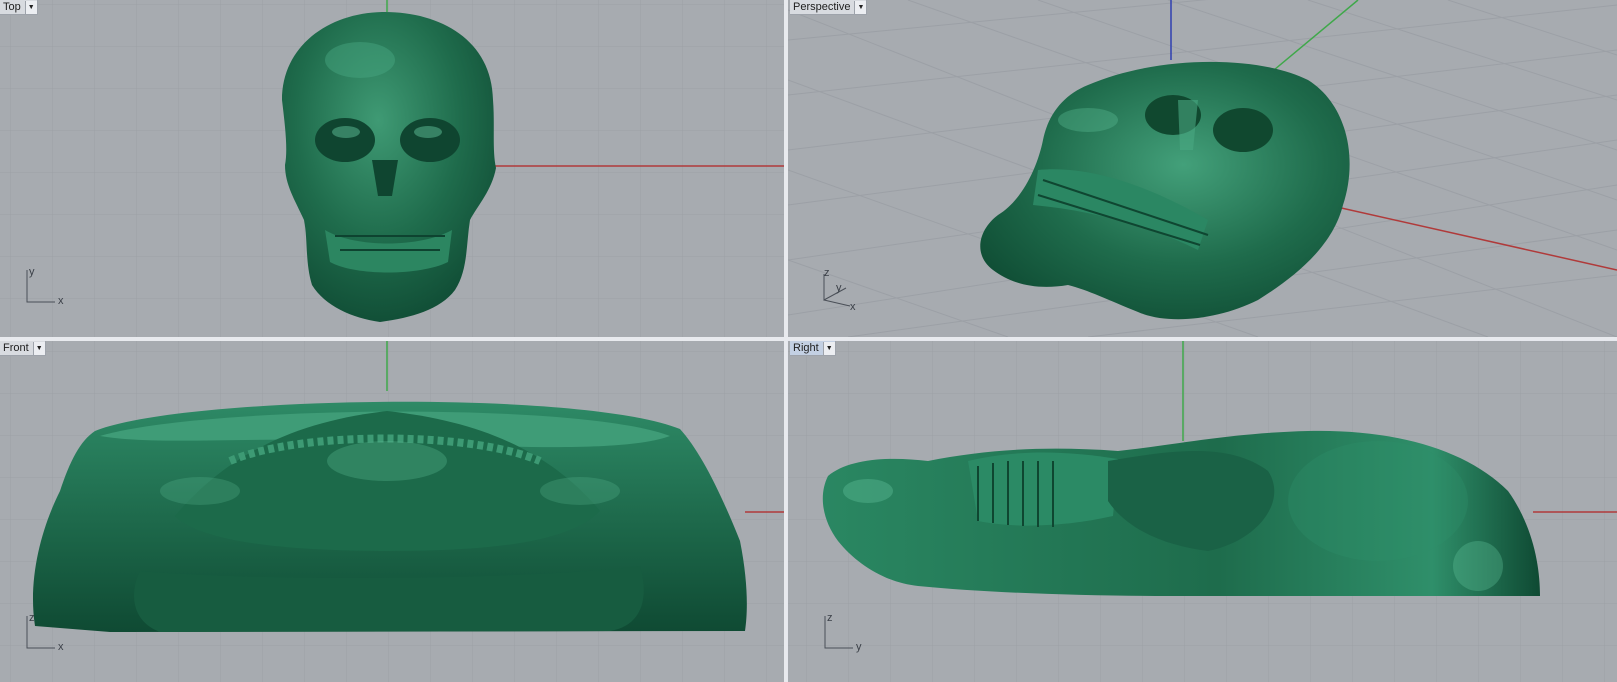  I want to click on axis-indicator-icon: z y, so click(843, 632).